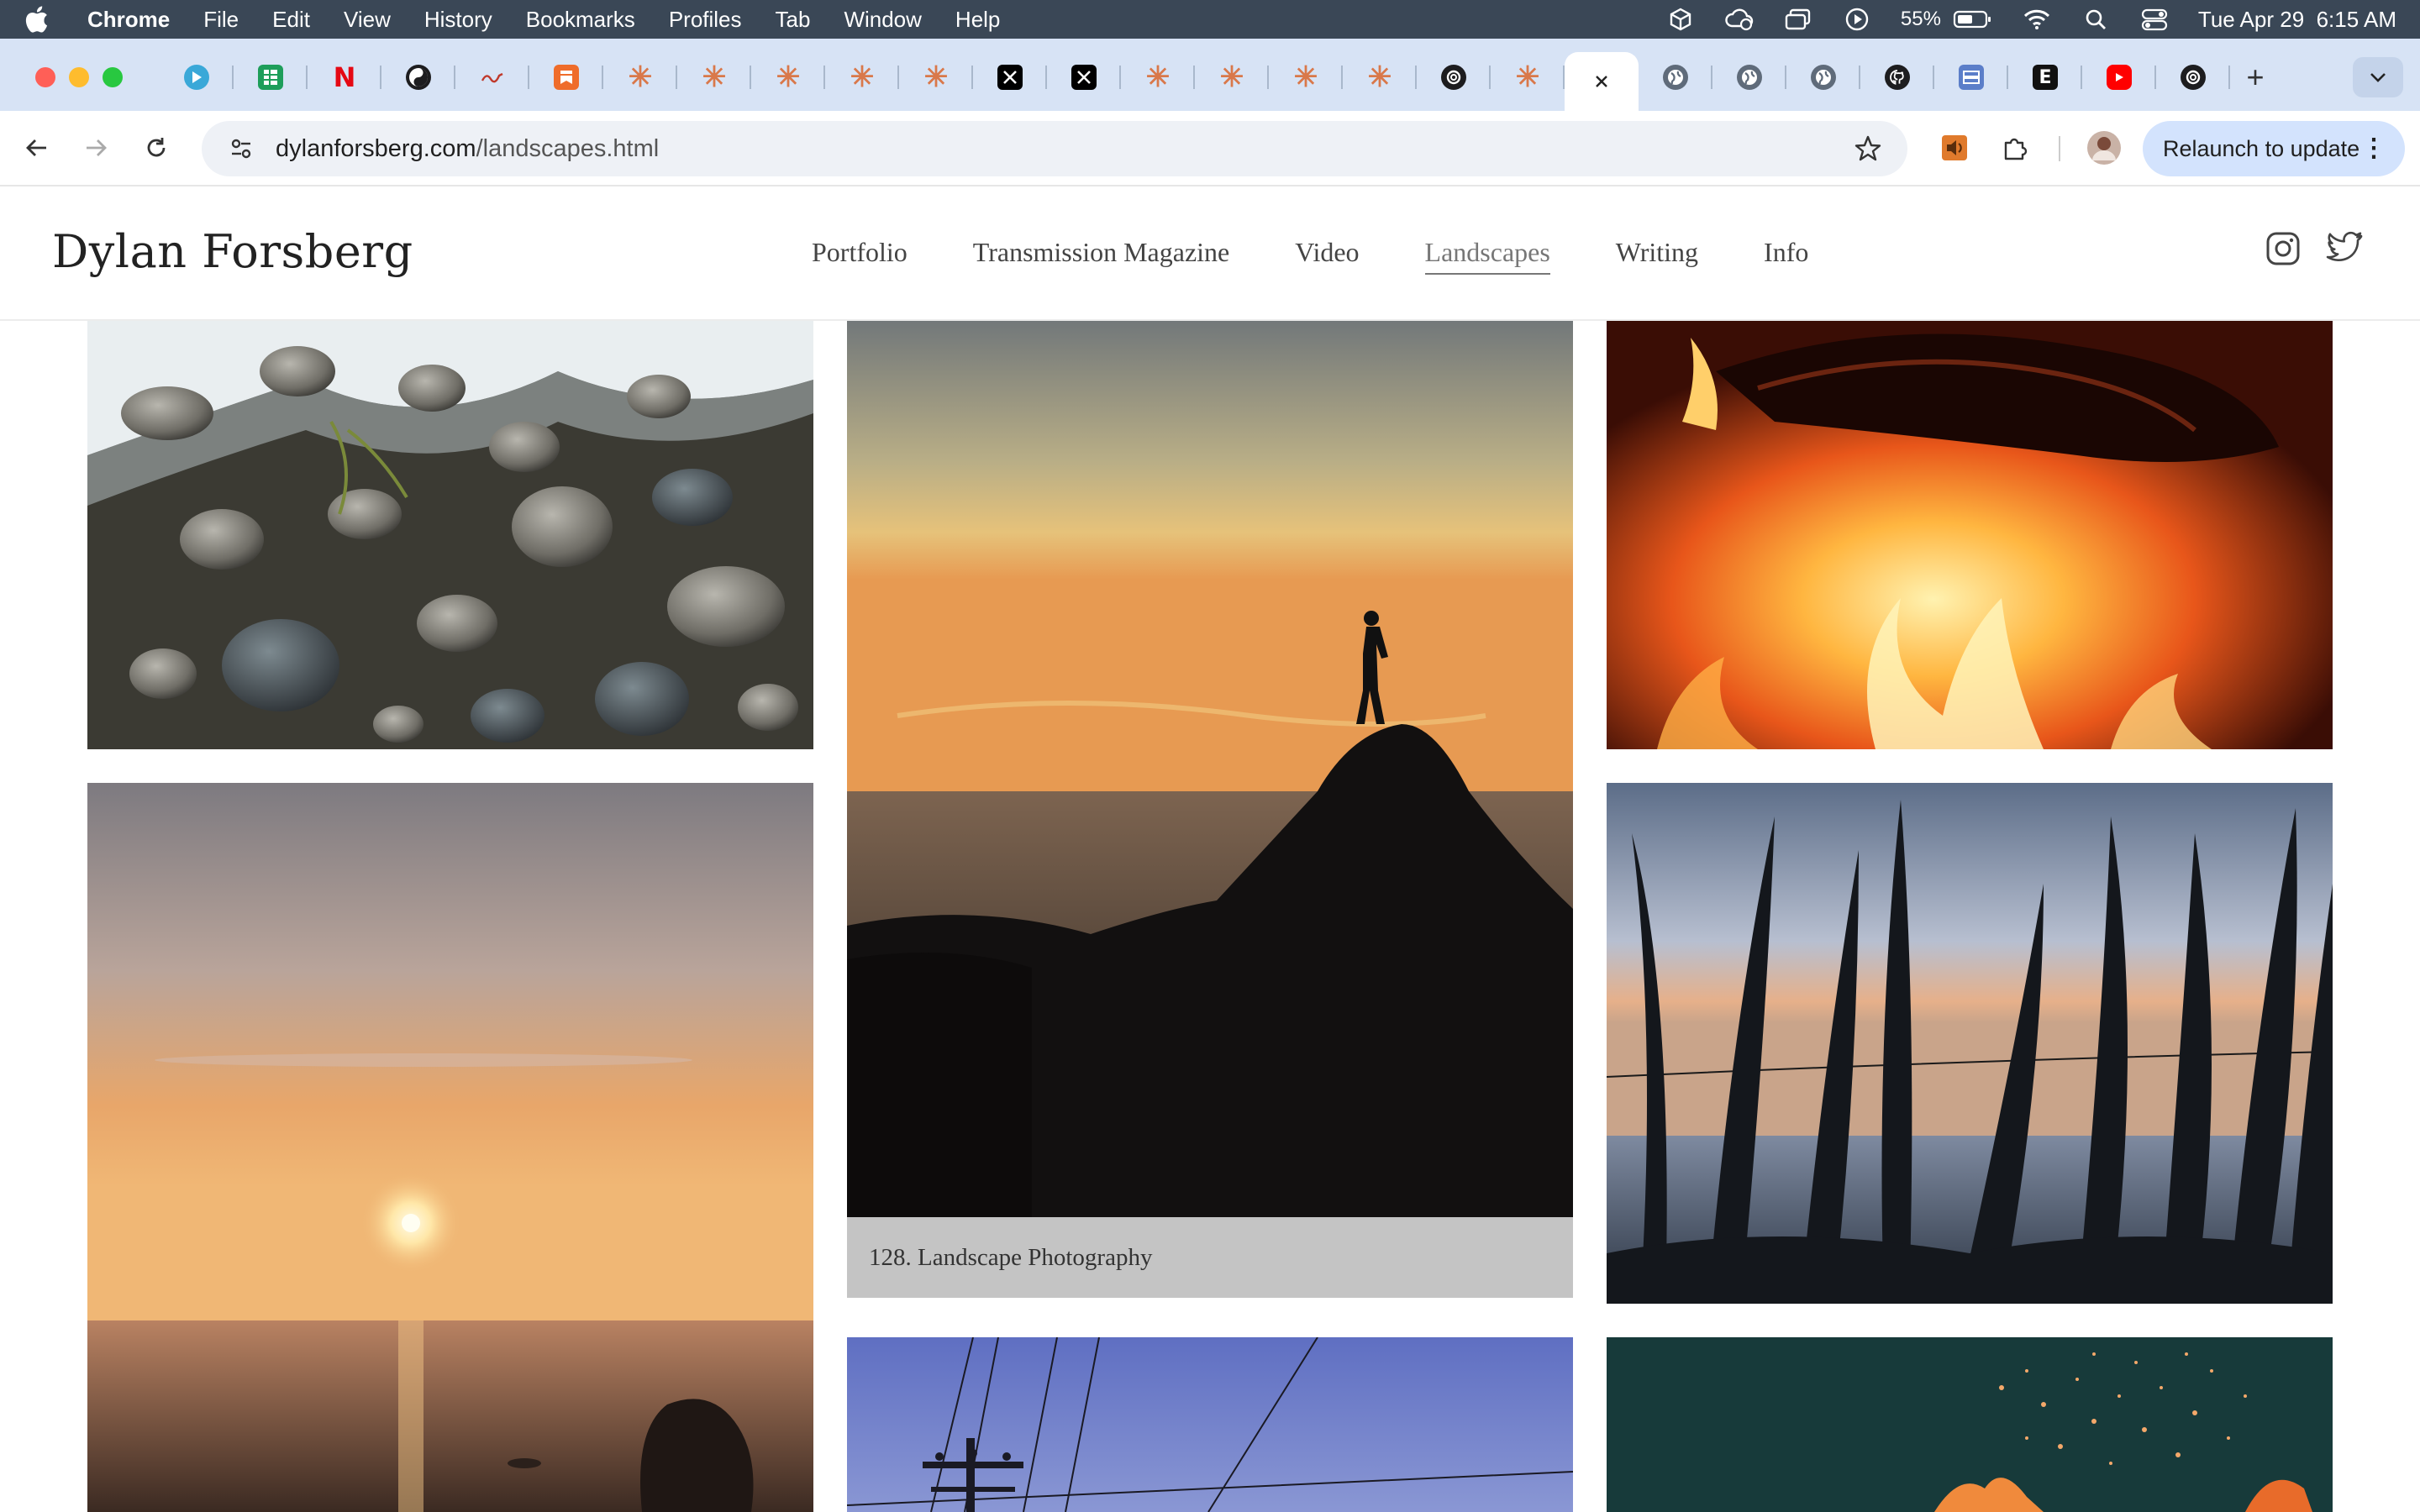 The height and width of the screenshot is (1512, 2420). What do you see at coordinates (1210, 1424) in the screenshot?
I see `power-lines-sky-photo` at bounding box center [1210, 1424].